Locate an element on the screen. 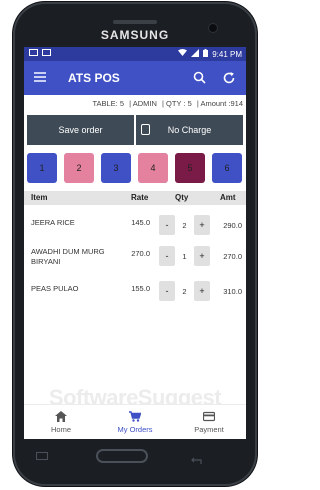 The width and height of the screenshot is (320, 490). category-label: 2 is located at coordinates (79, 168).